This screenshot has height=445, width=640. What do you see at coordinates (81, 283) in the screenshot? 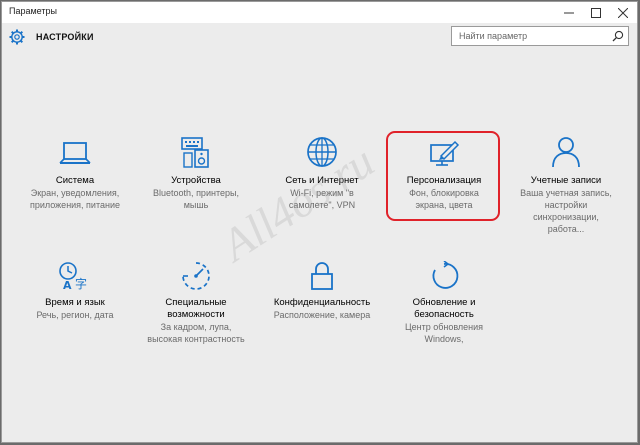
I see `svg-text: 字` at bounding box center [81, 283].